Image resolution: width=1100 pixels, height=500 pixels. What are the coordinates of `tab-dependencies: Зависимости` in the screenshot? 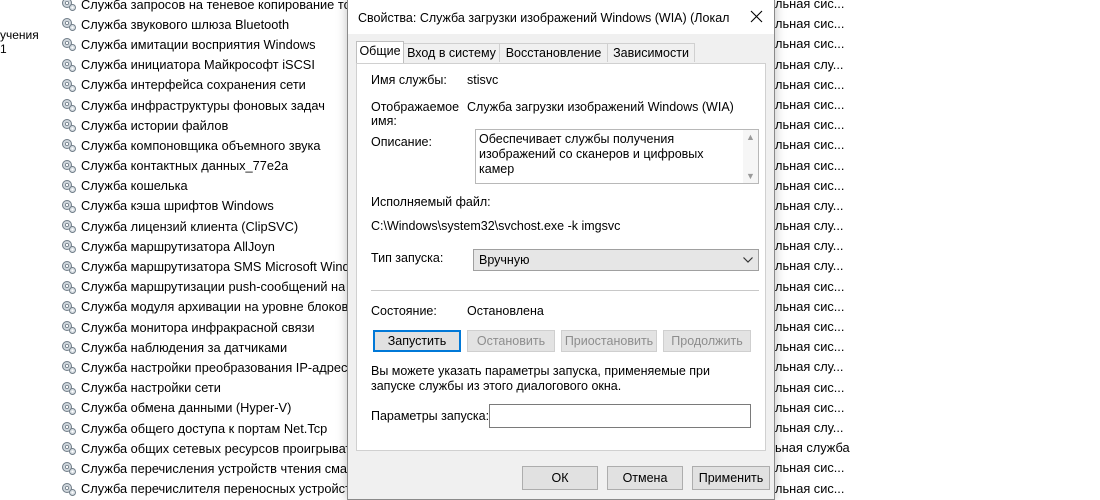 It's located at (651, 52).